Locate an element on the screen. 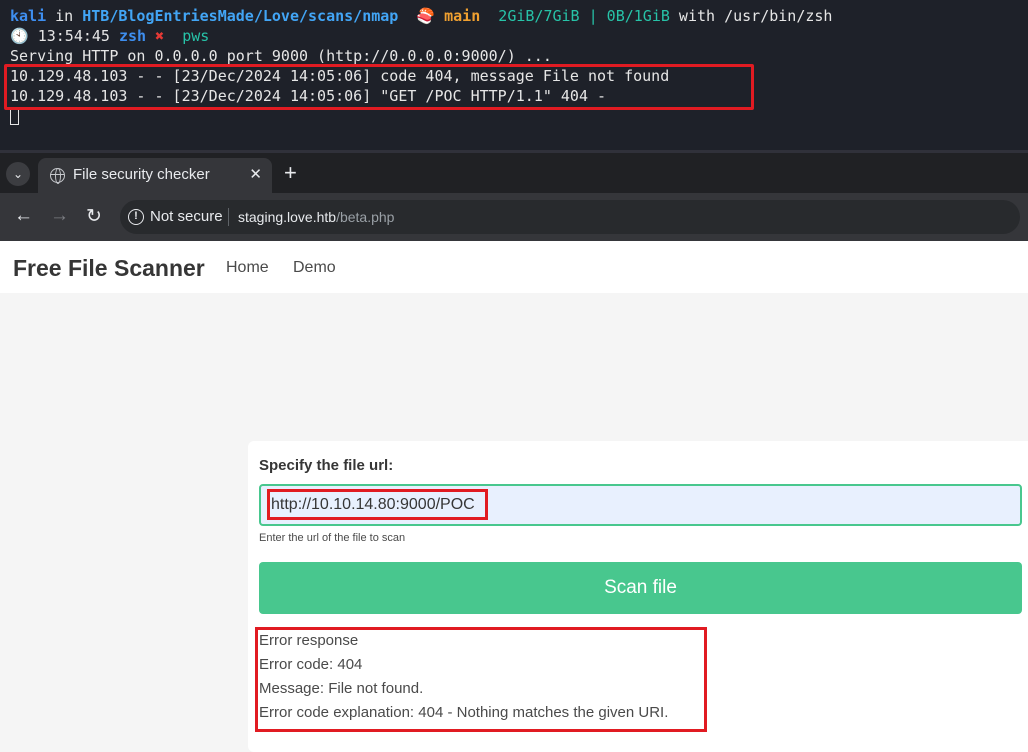 The height and width of the screenshot is (752, 1028). url-help-text: Enter the url of the file to scan is located at coordinates (332, 538).